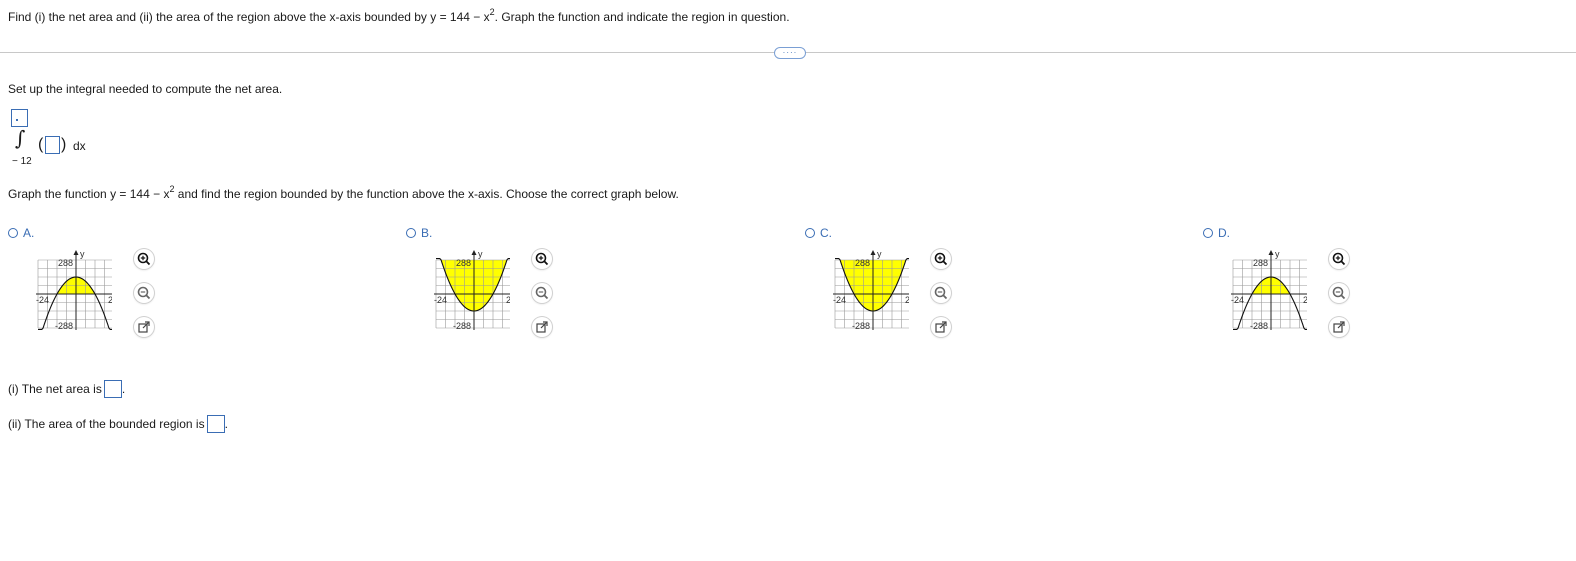 This screenshot has width=1576, height=561. Describe the element at coordinates (41, 144) in the screenshot. I see `open-paren: (` at that location.